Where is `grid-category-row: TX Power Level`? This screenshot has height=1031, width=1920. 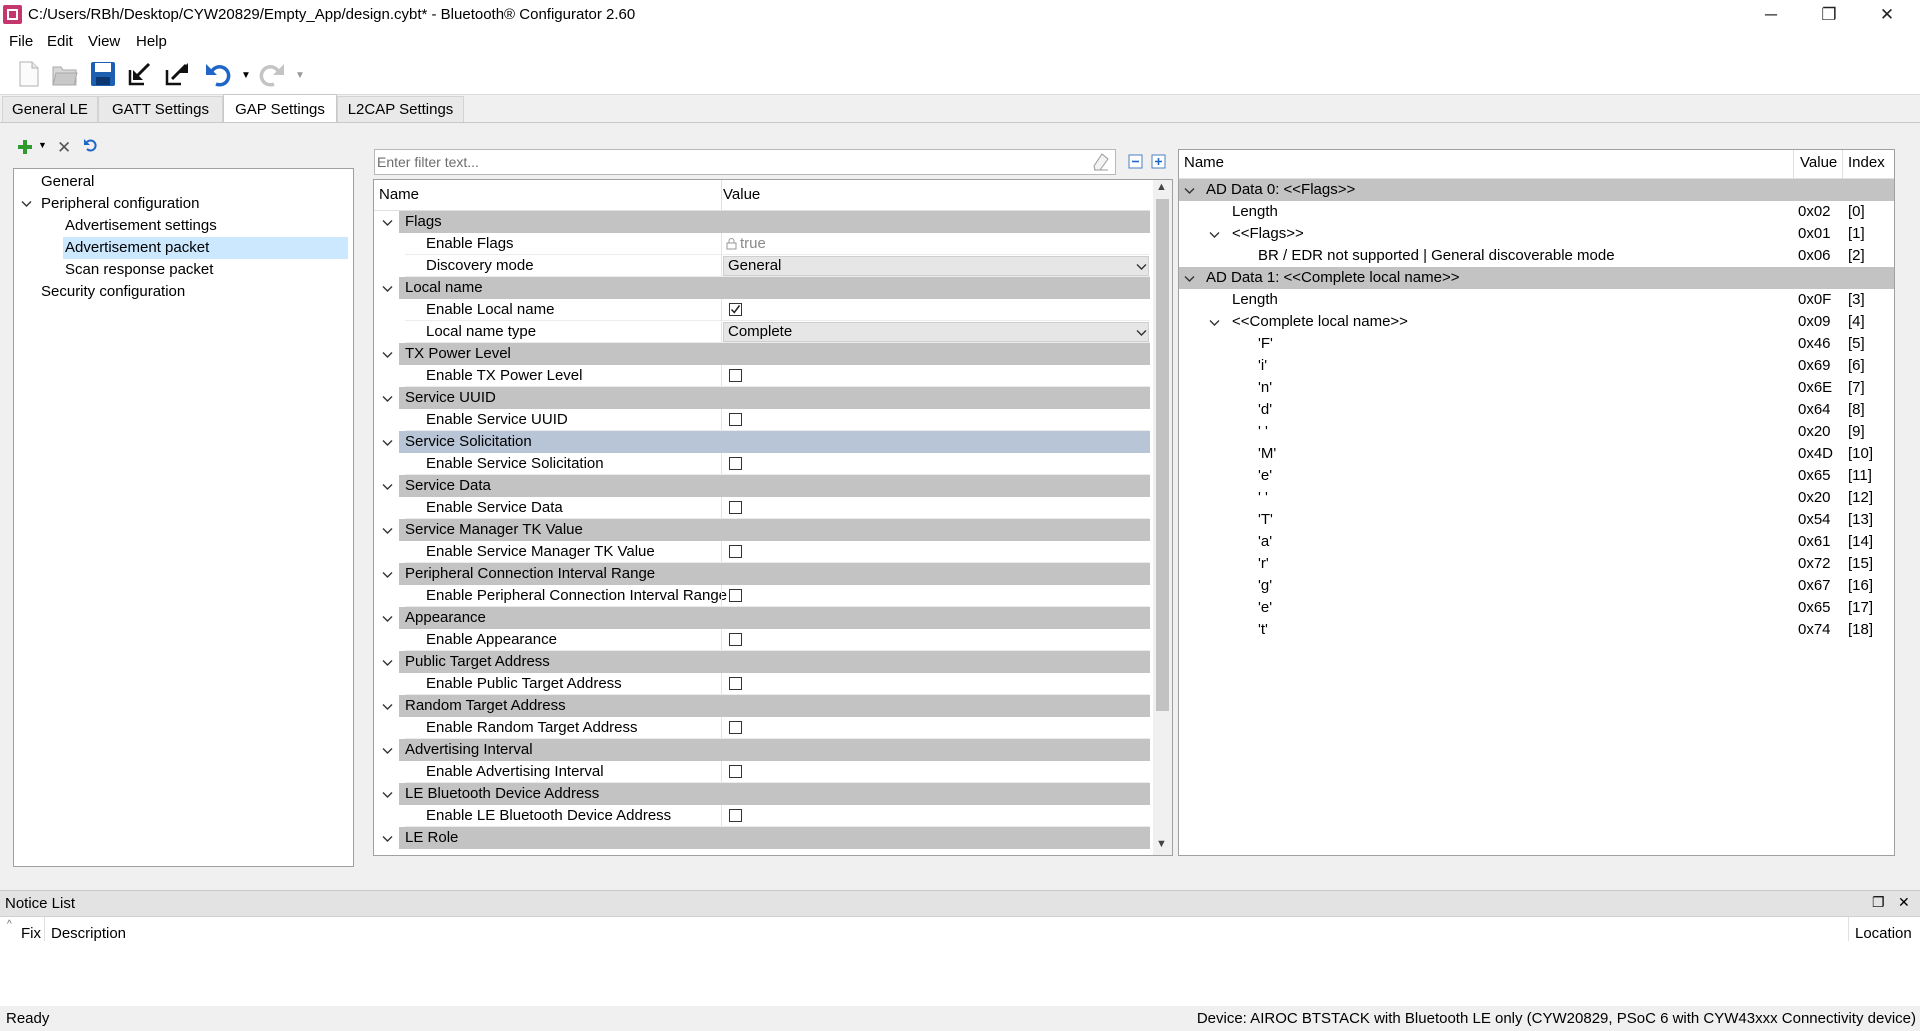 grid-category-row: TX Power Level is located at coordinates (774, 354).